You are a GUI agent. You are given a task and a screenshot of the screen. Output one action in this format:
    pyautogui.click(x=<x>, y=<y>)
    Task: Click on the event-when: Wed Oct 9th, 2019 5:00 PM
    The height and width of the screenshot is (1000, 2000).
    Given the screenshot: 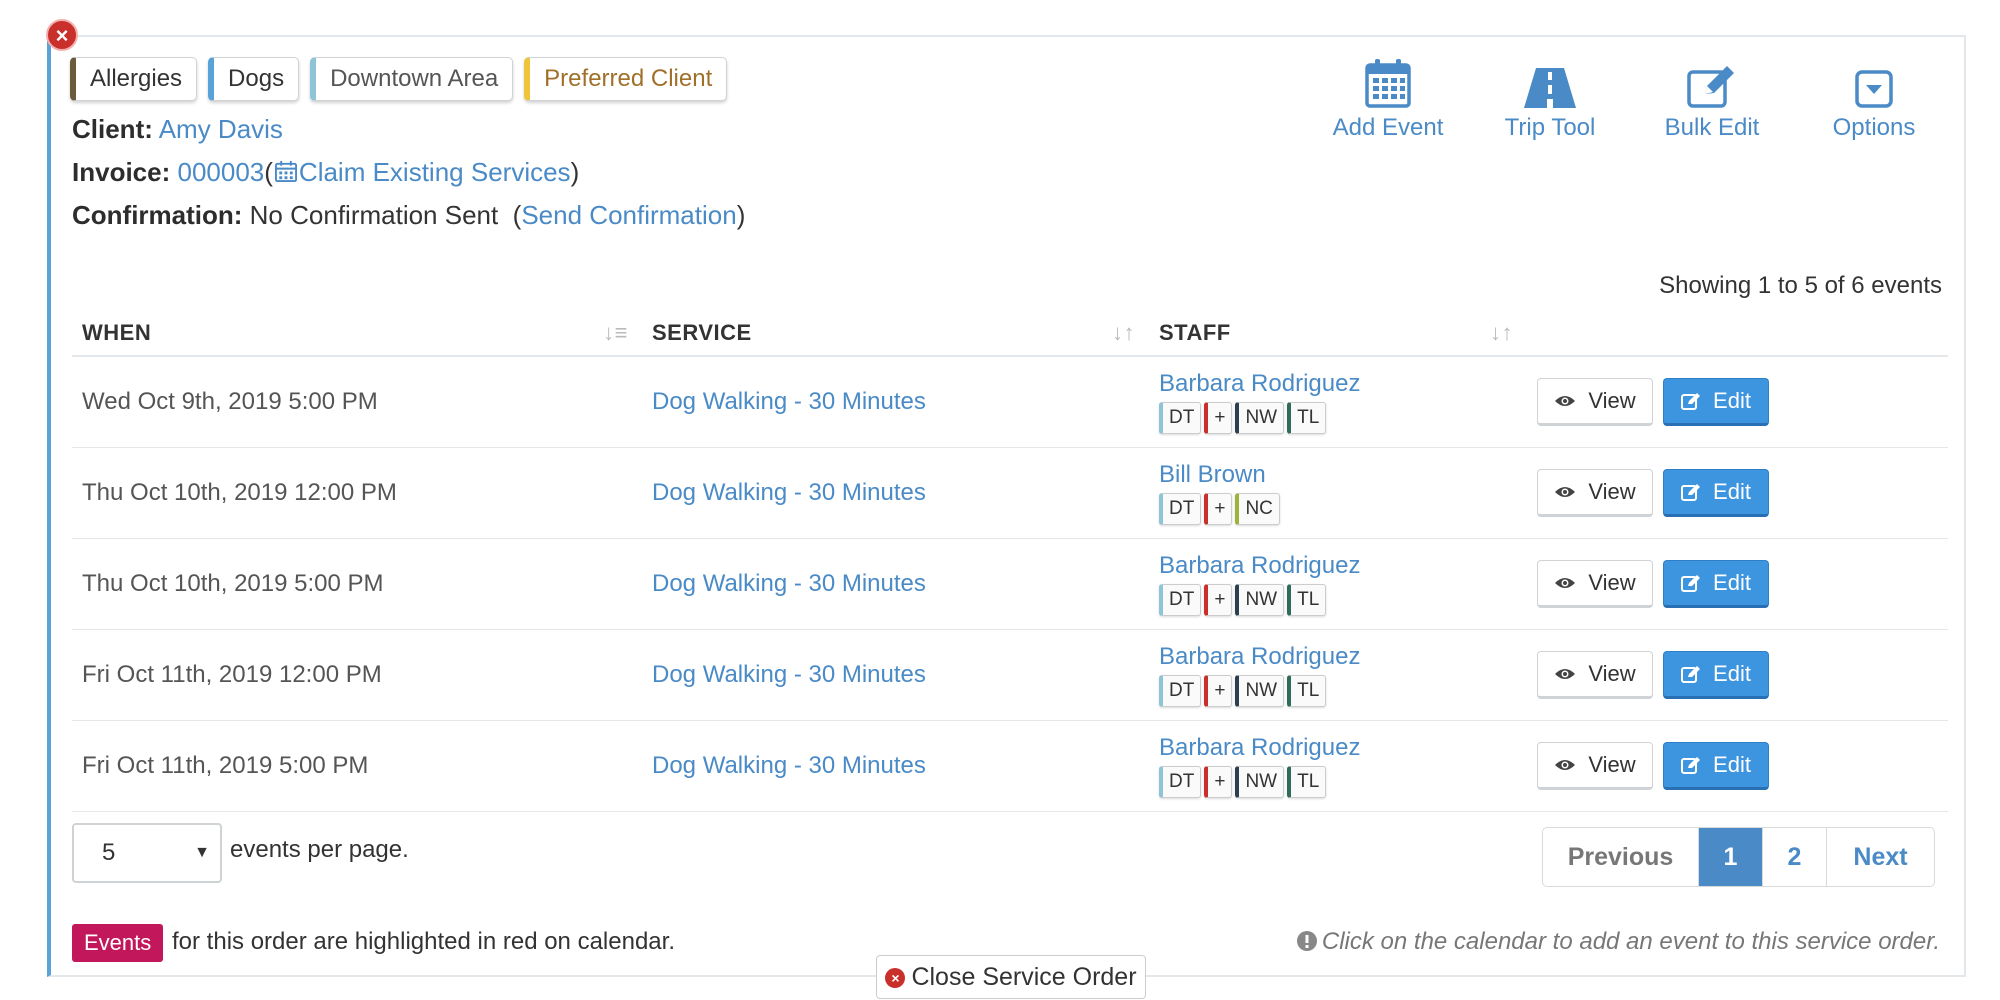 What is the action you would take?
    pyautogui.click(x=357, y=402)
    